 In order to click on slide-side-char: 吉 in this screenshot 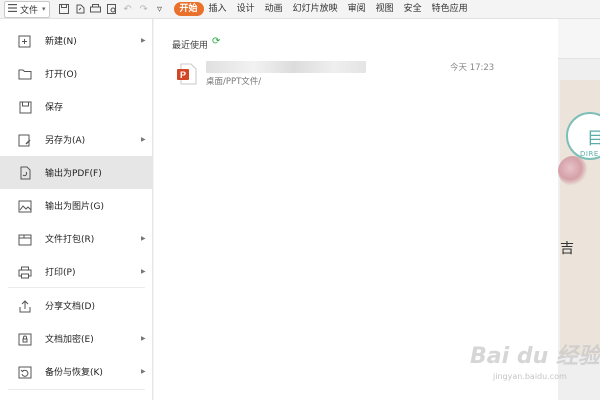, I will do `click(567, 249)`.